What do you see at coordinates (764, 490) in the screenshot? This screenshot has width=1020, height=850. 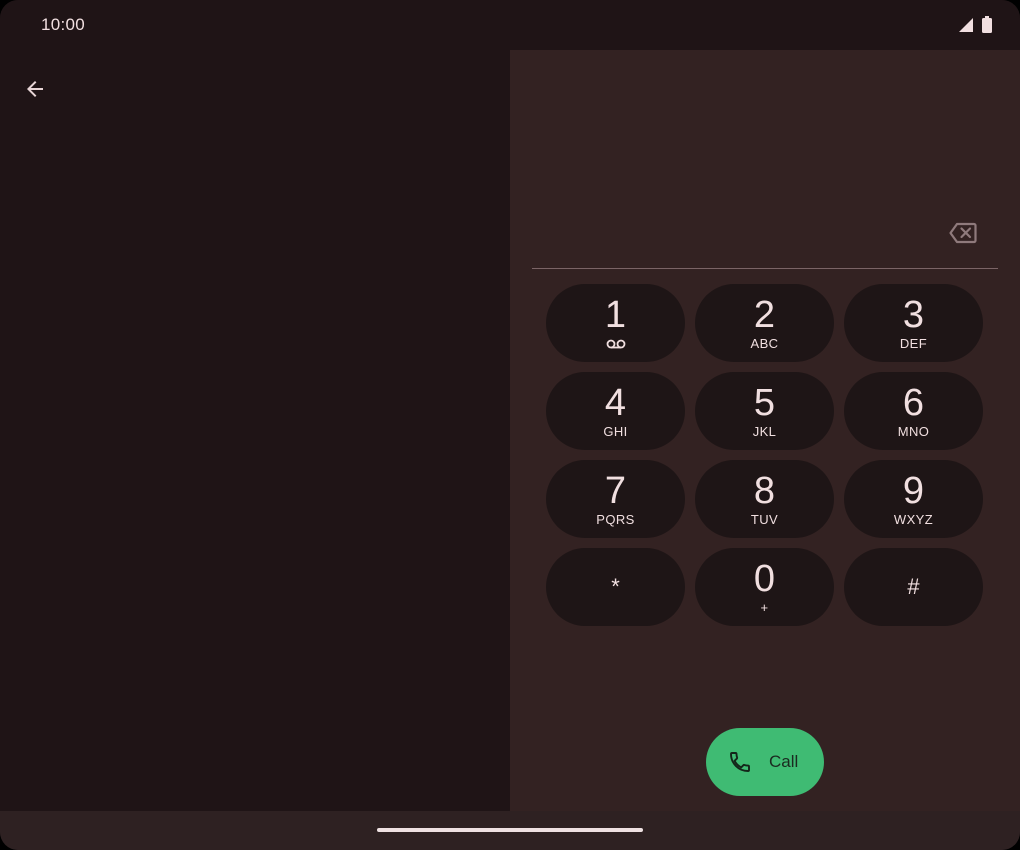 I see `key-digit: 8` at bounding box center [764, 490].